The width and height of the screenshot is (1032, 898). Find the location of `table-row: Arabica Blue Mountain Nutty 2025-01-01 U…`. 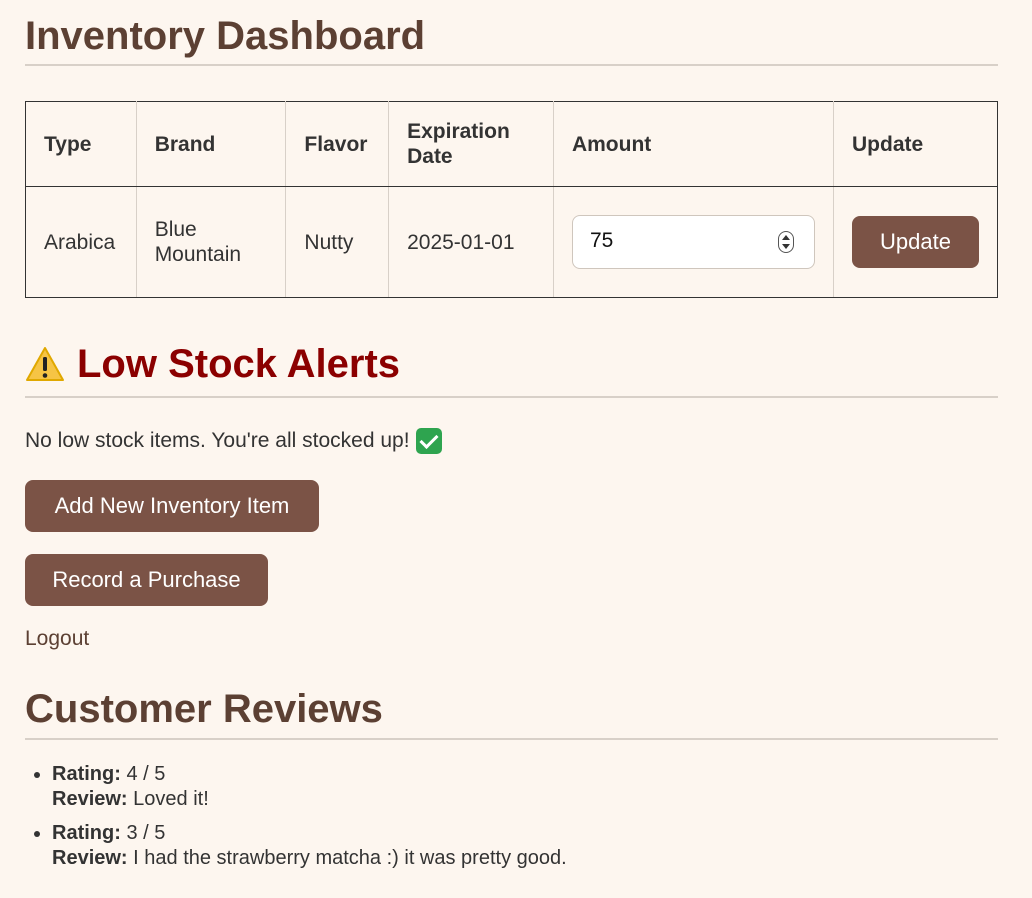

table-row: Arabica Blue Mountain Nutty 2025-01-01 U… is located at coordinates (511, 242).